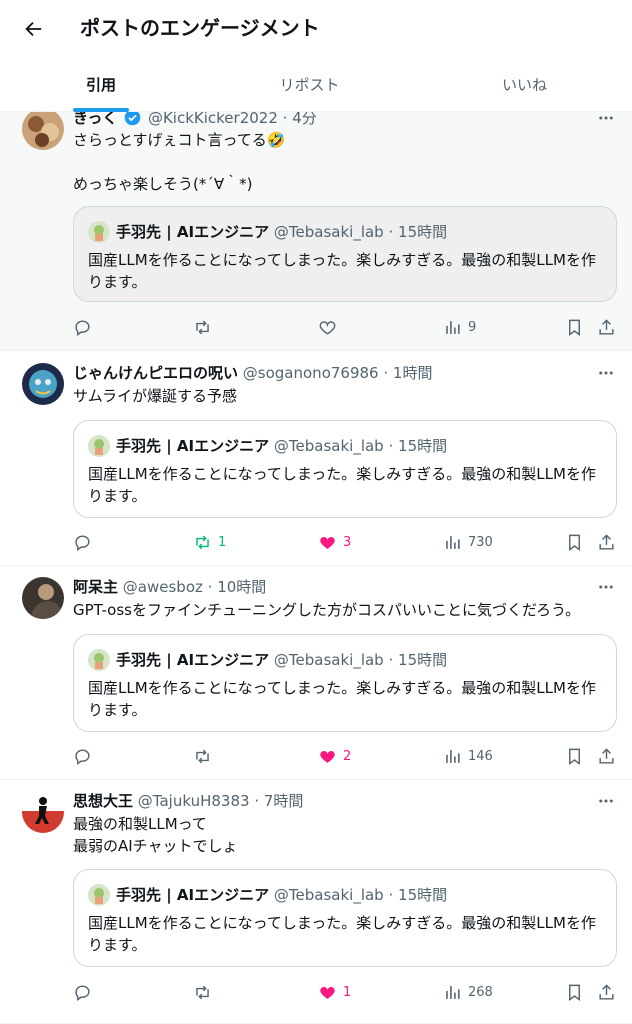 The image size is (632, 1024). Describe the element at coordinates (332, 587) in the screenshot. I see `post-header: 阿呆主 @awesboz · 10時間` at that location.